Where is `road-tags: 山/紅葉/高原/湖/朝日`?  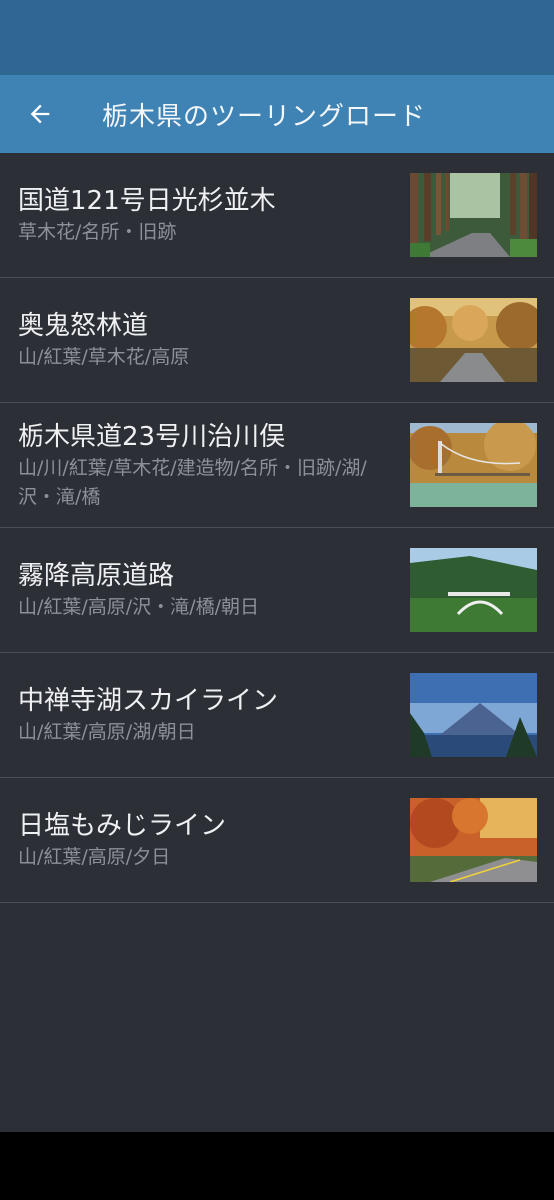 road-tags: 山/紅葉/高原/湖/朝日 is located at coordinates (107, 732).